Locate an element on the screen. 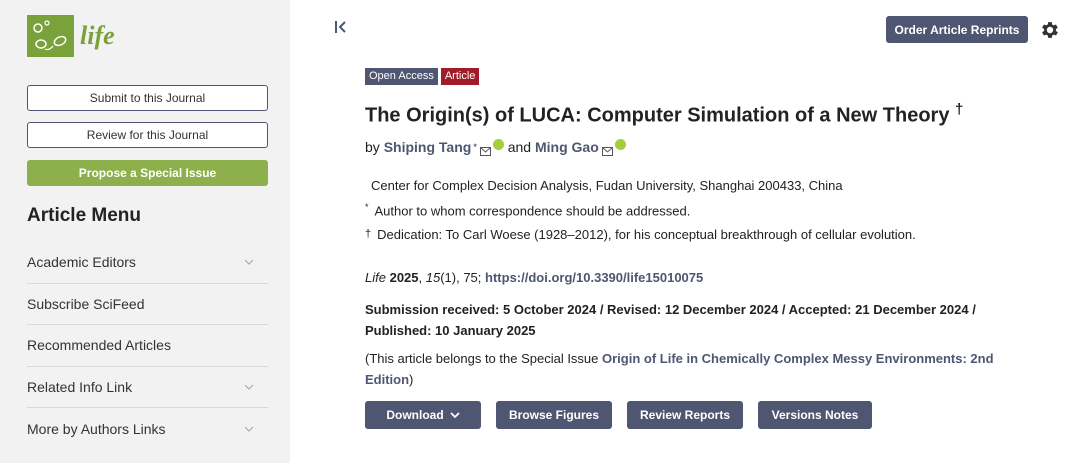  menu-item-more-by-authors: More by Authors Links is located at coordinates (147, 429).